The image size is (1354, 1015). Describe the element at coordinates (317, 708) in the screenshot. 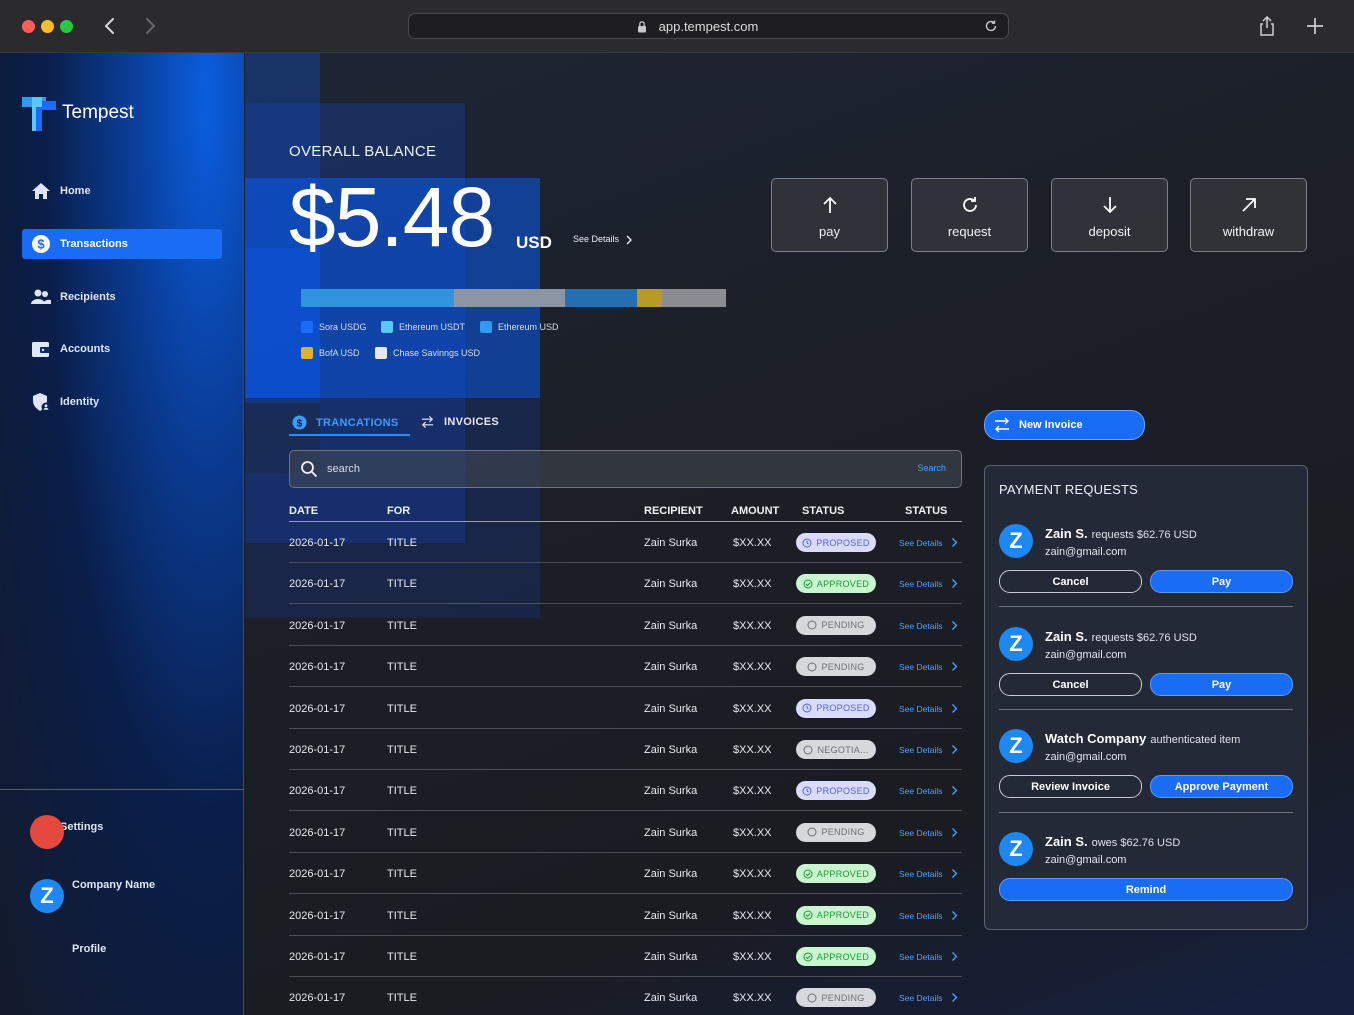

I see `cell-date: 2026-01-17` at that location.